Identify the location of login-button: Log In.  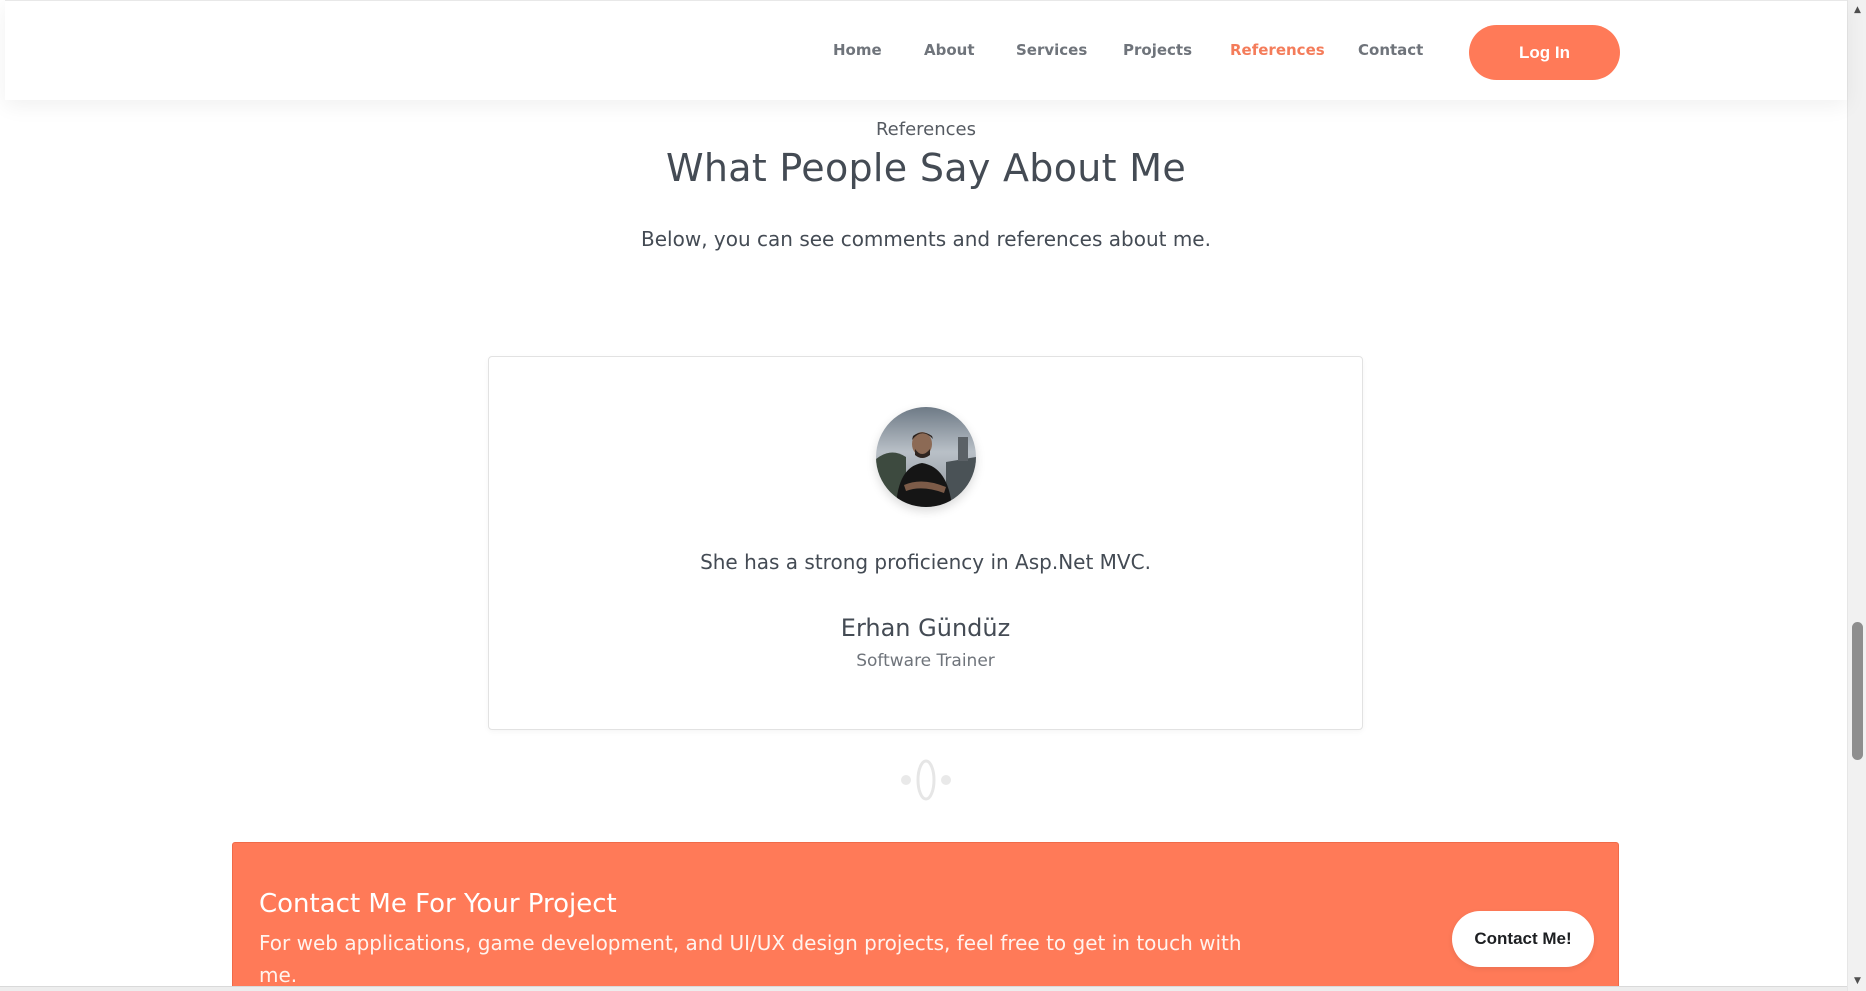
(1544, 52).